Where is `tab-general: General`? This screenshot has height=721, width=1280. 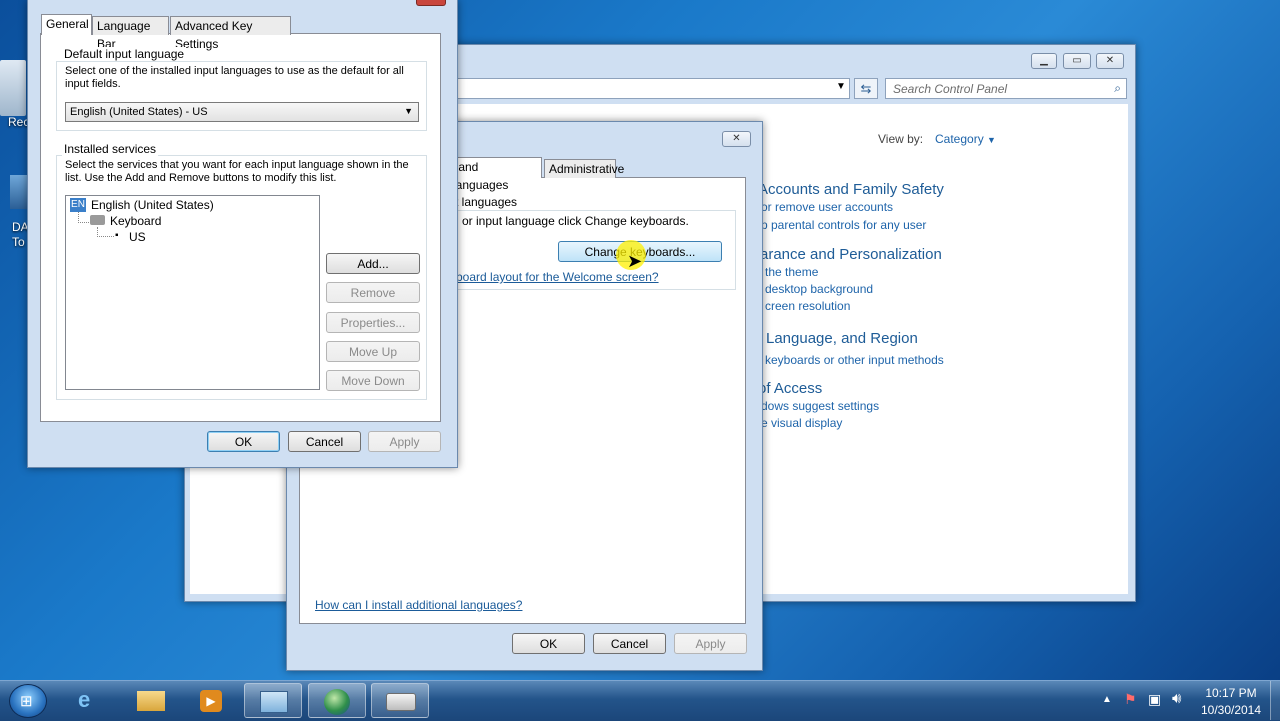
tab-general: General is located at coordinates (66, 24).